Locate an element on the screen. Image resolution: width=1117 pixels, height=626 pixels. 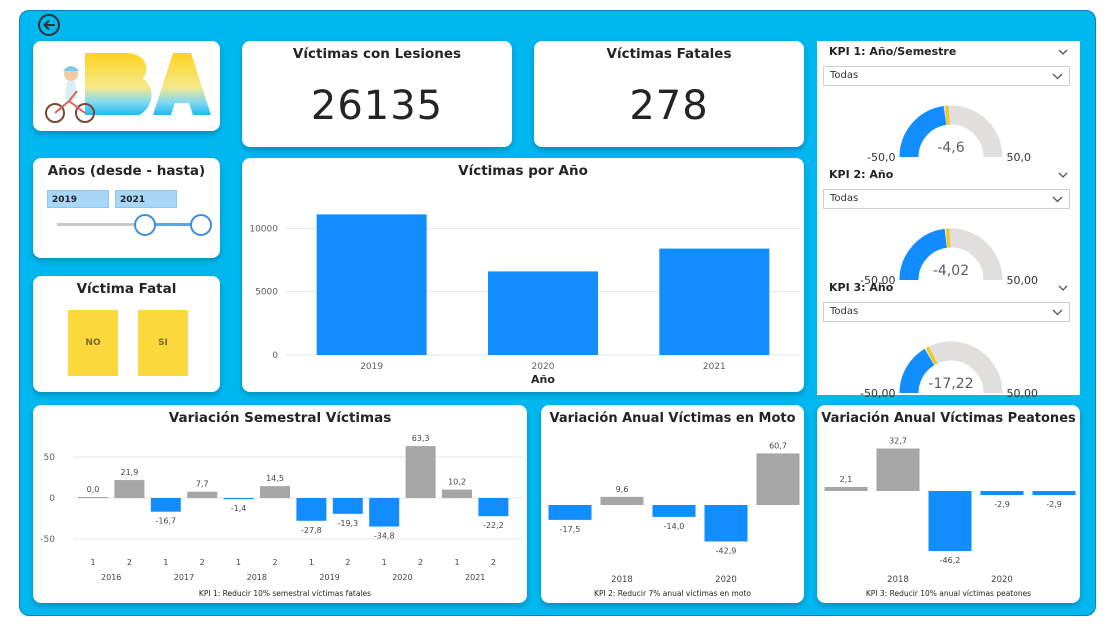
y-tick-label: 50 is located at coordinates (50, 458).